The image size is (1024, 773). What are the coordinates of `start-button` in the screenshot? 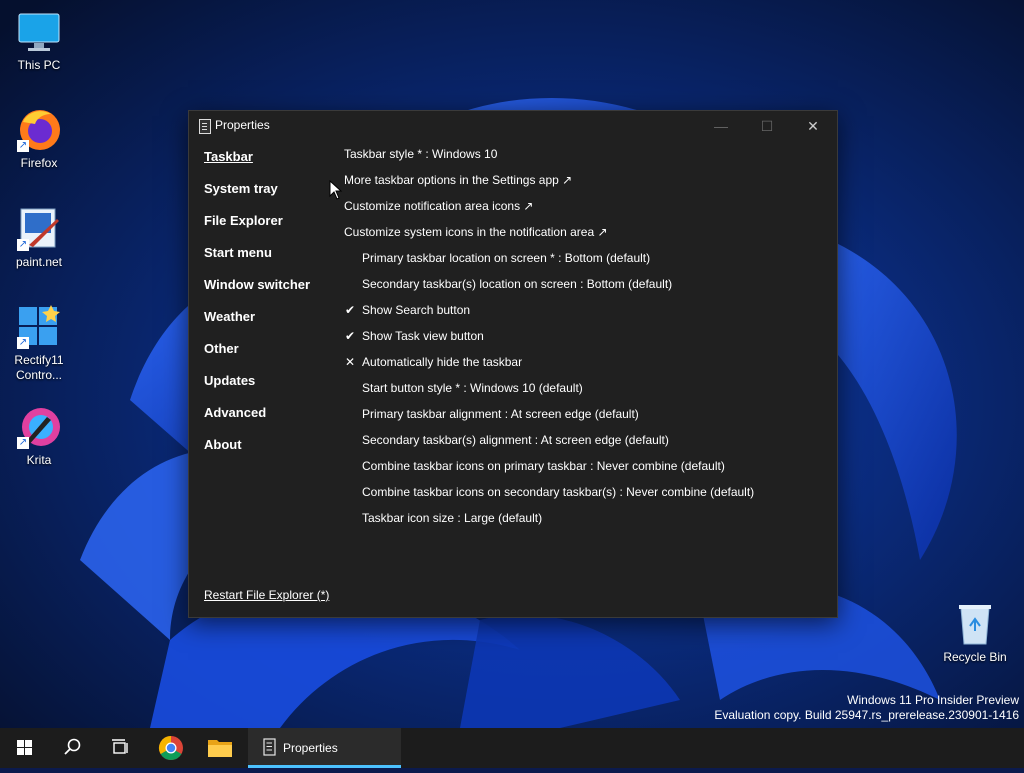 It's located at (24, 748).